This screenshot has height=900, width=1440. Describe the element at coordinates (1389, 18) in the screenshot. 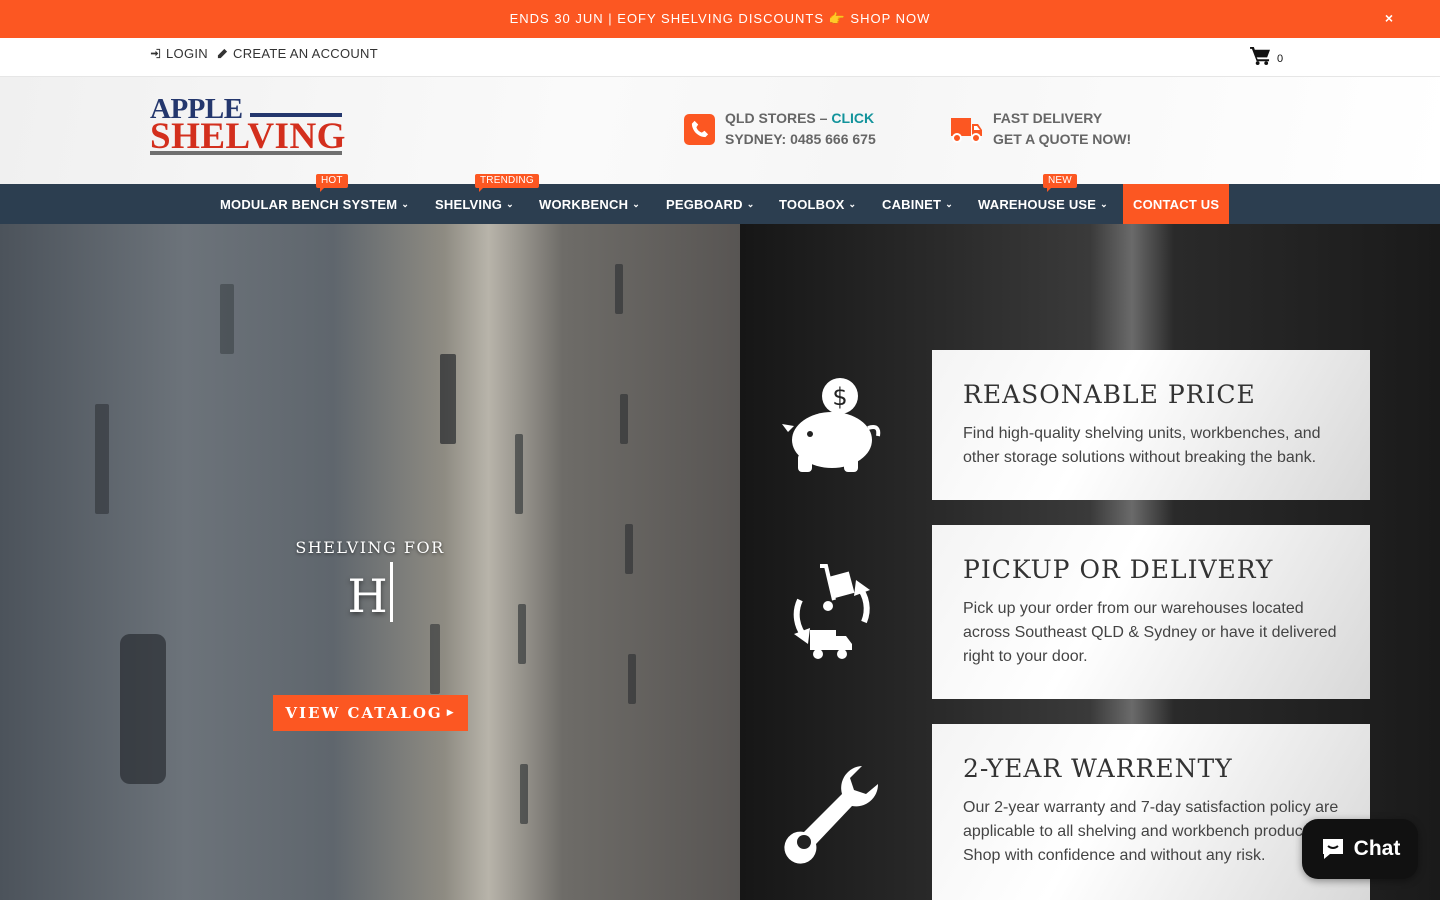

I see `close-icon: ×` at that location.